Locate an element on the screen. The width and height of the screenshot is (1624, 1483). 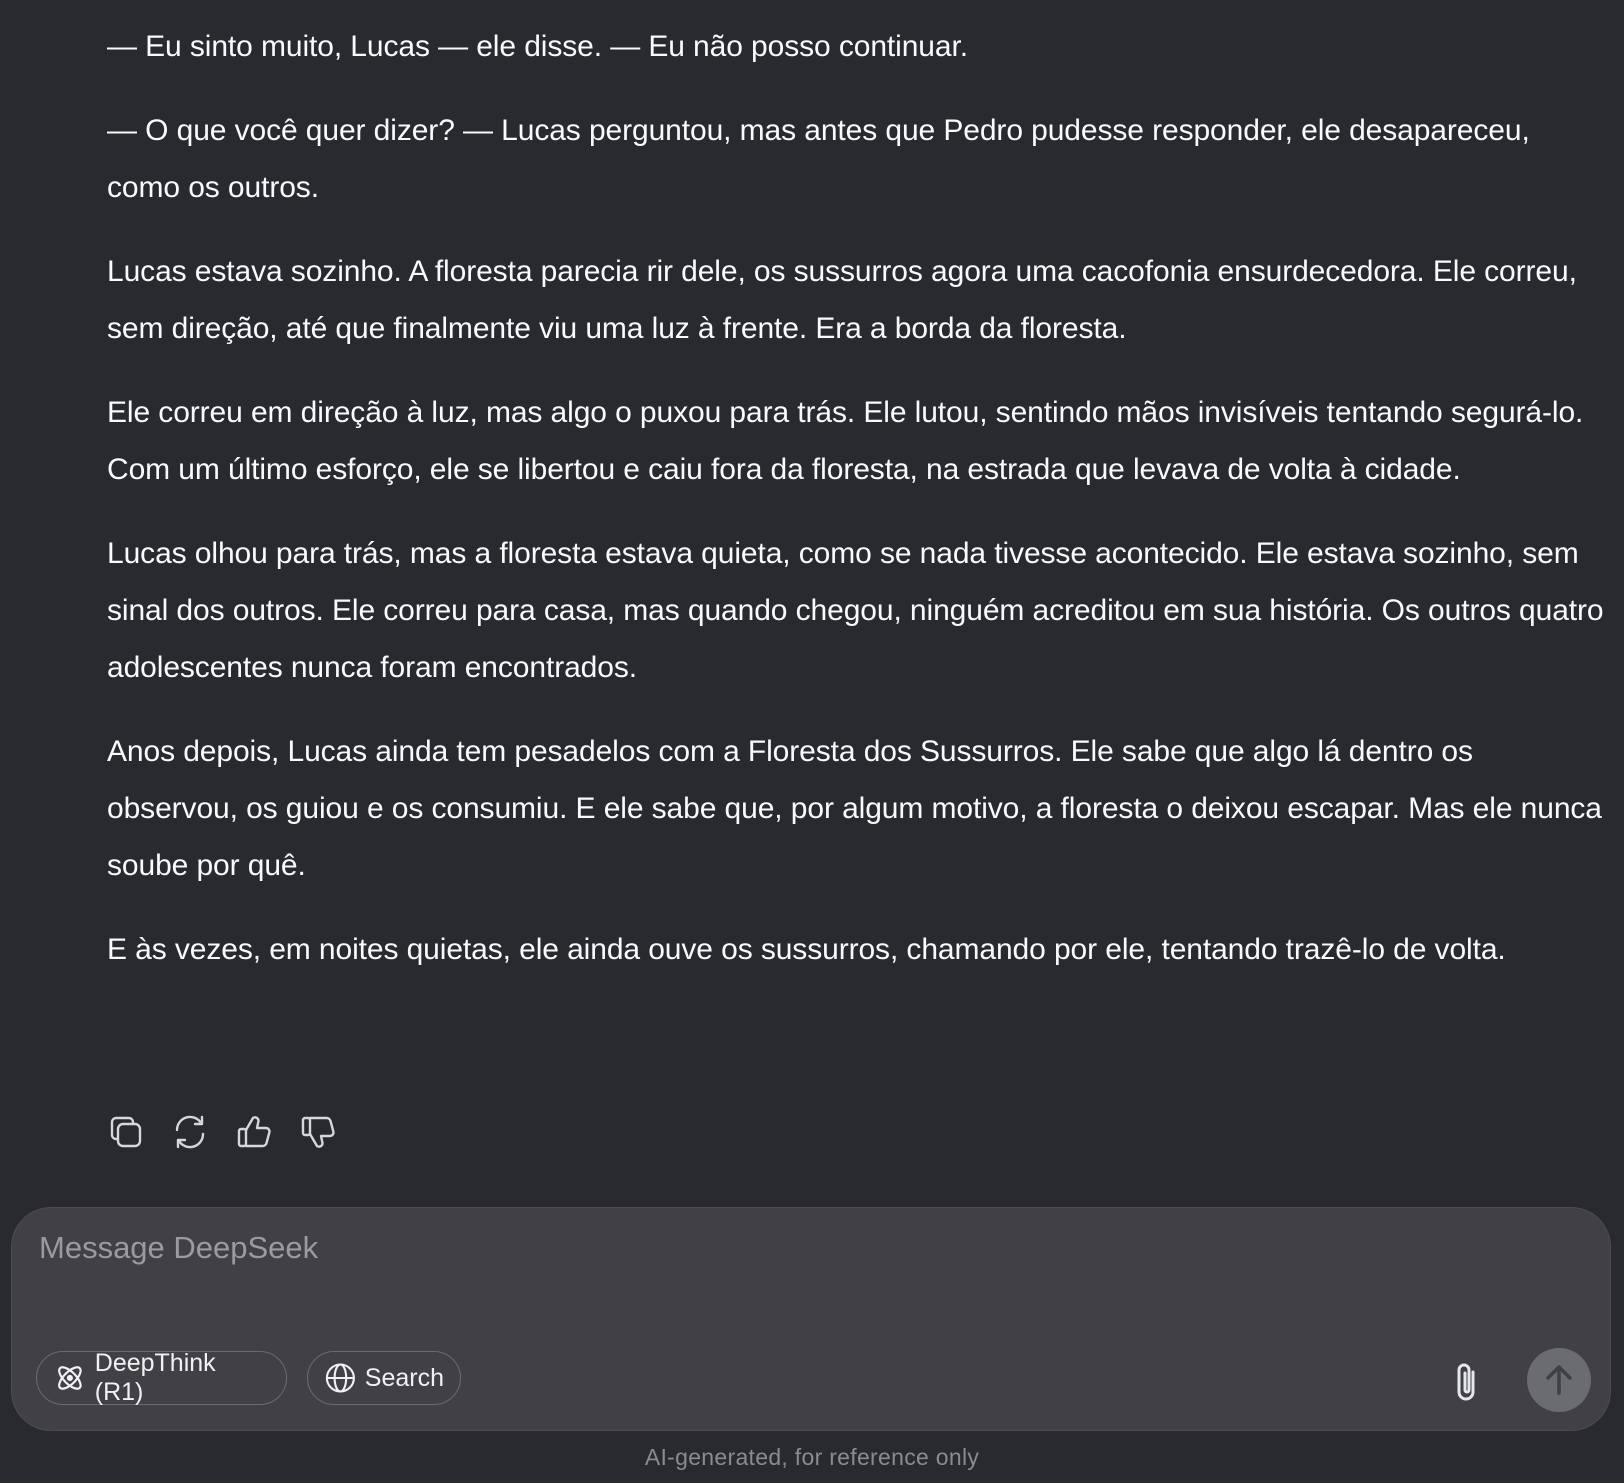
like-button is located at coordinates (254, 1132).